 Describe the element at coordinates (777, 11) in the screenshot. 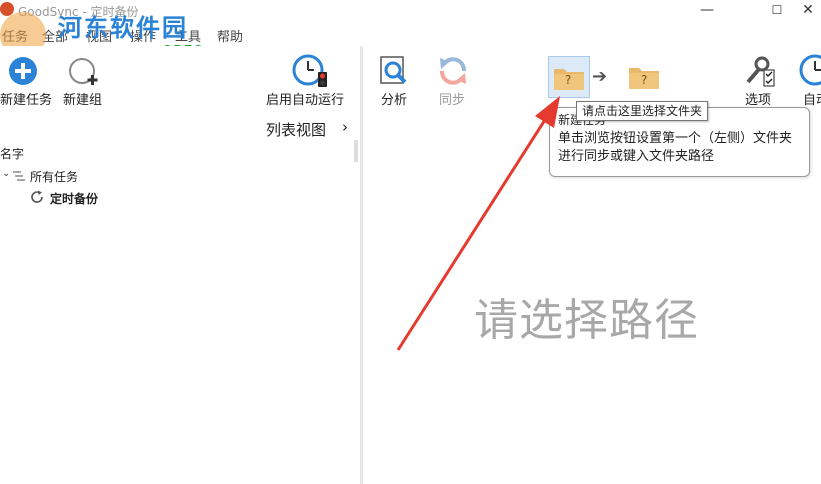

I see `maximize-button: ☐` at that location.